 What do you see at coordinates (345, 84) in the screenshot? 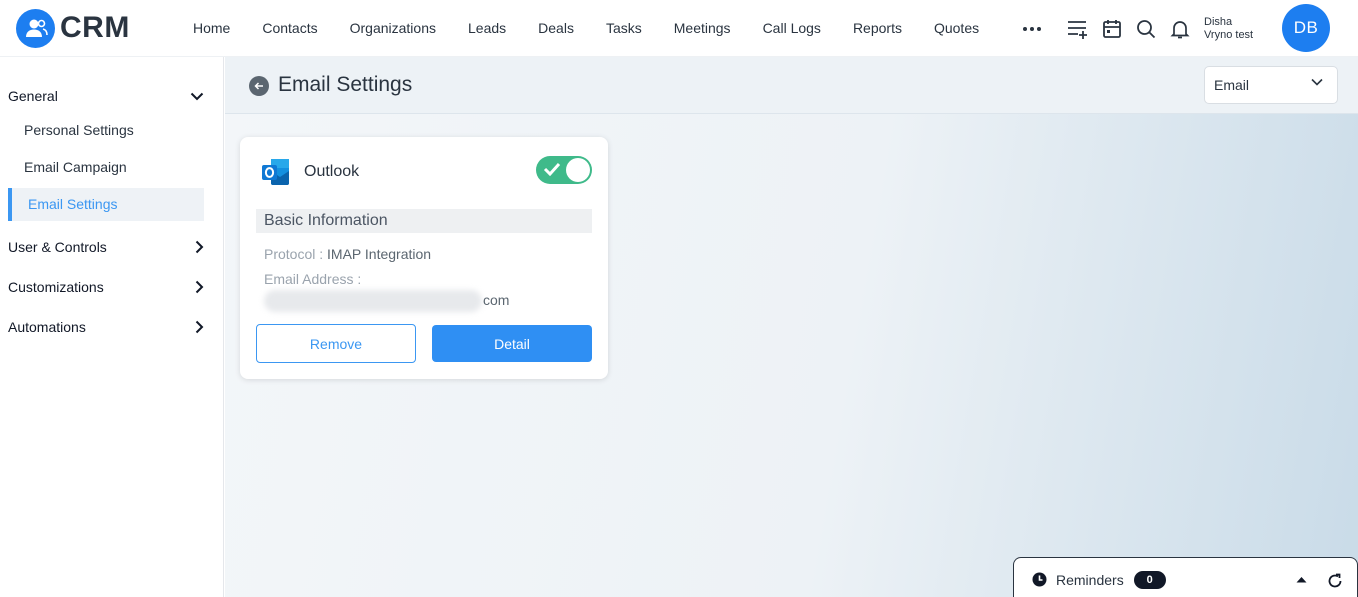
I see `page-title: Email Settings` at bounding box center [345, 84].